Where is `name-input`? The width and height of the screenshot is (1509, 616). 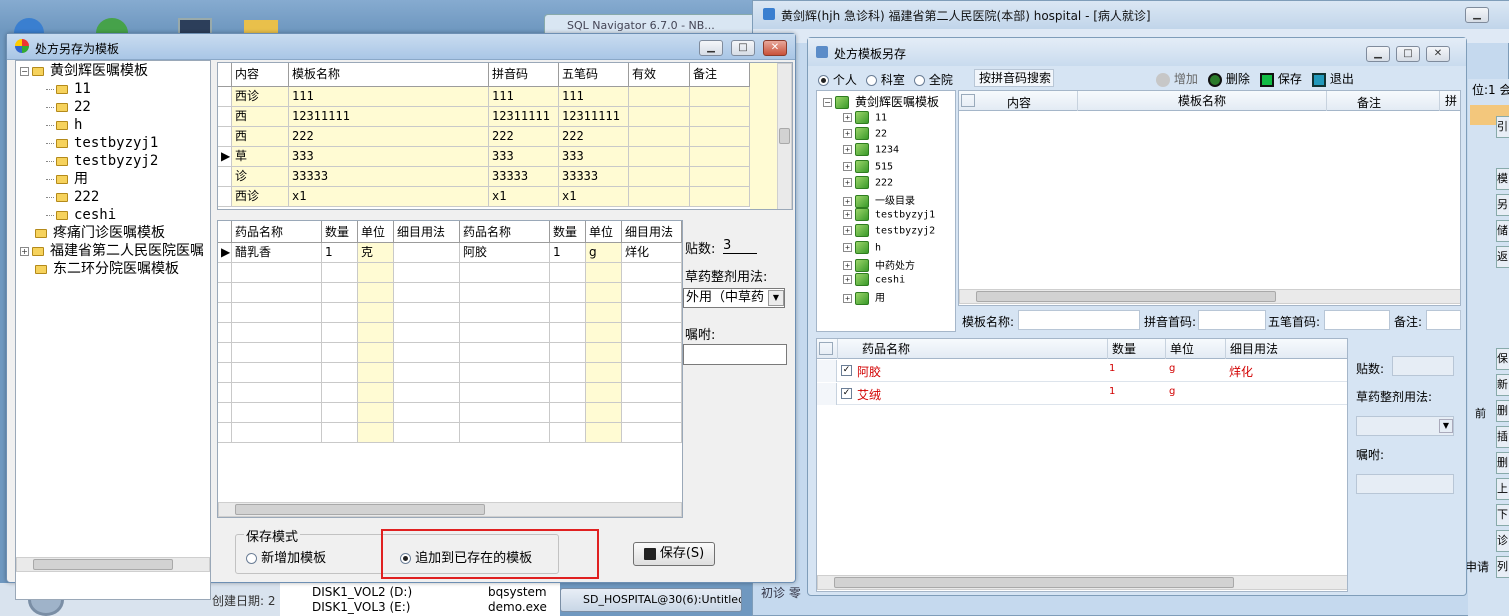 name-input is located at coordinates (1079, 320).